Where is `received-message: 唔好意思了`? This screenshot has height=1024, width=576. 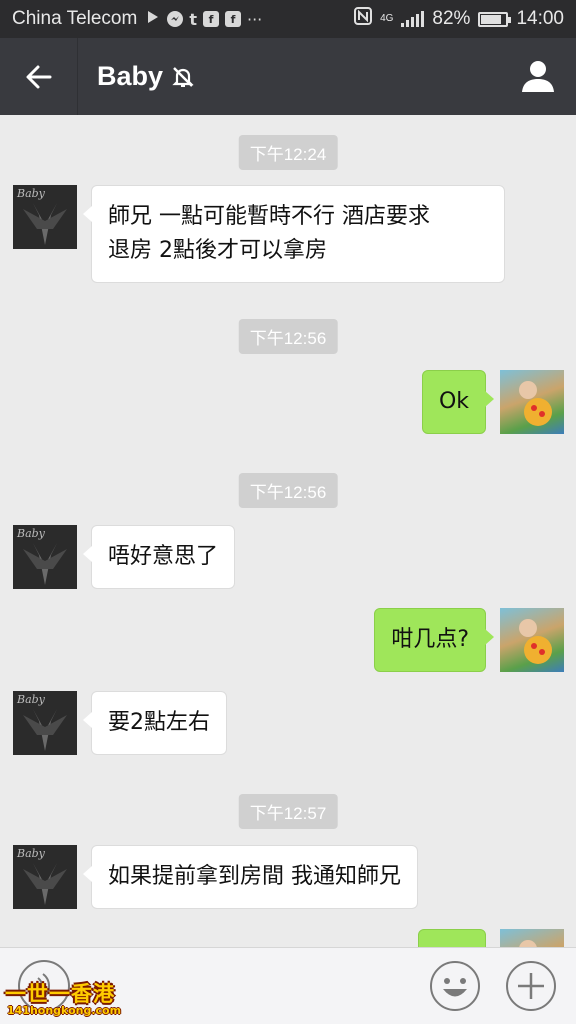
received-message: 唔好意思了 is located at coordinates (159, 557).